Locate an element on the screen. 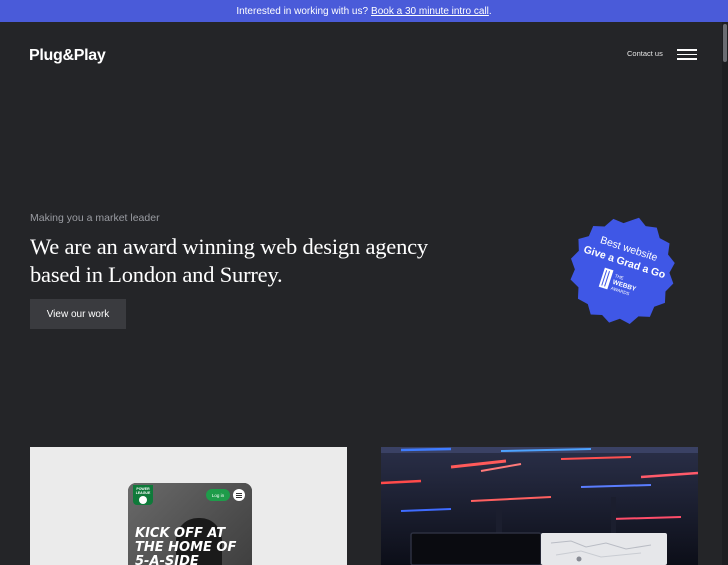 Image resolution: width=728 pixels, height=565 pixels. powerleague-logo-text: POWER LEAGUE is located at coordinates (143, 491).